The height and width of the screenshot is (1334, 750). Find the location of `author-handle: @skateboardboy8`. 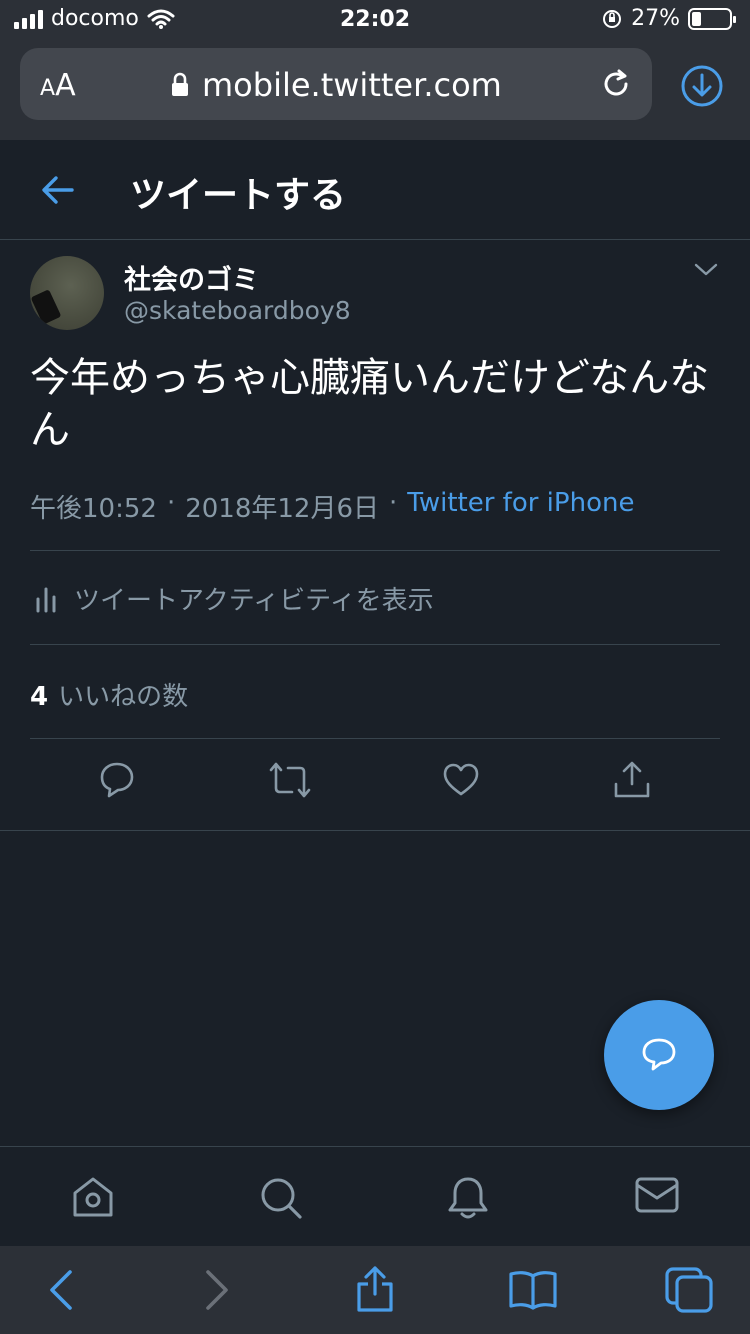

author-handle: @skateboardboy8 is located at coordinates (237, 310).